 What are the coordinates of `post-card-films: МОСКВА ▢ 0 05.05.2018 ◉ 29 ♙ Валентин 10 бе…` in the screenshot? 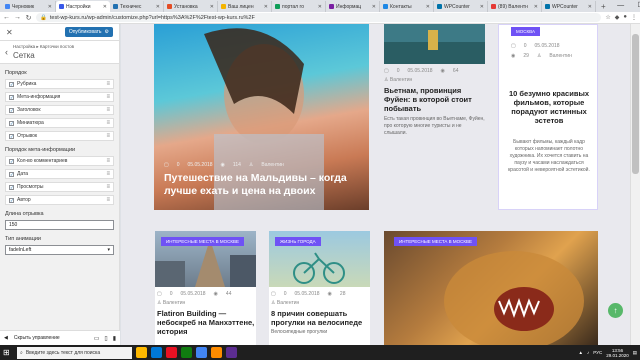 It's located at (548, 117).